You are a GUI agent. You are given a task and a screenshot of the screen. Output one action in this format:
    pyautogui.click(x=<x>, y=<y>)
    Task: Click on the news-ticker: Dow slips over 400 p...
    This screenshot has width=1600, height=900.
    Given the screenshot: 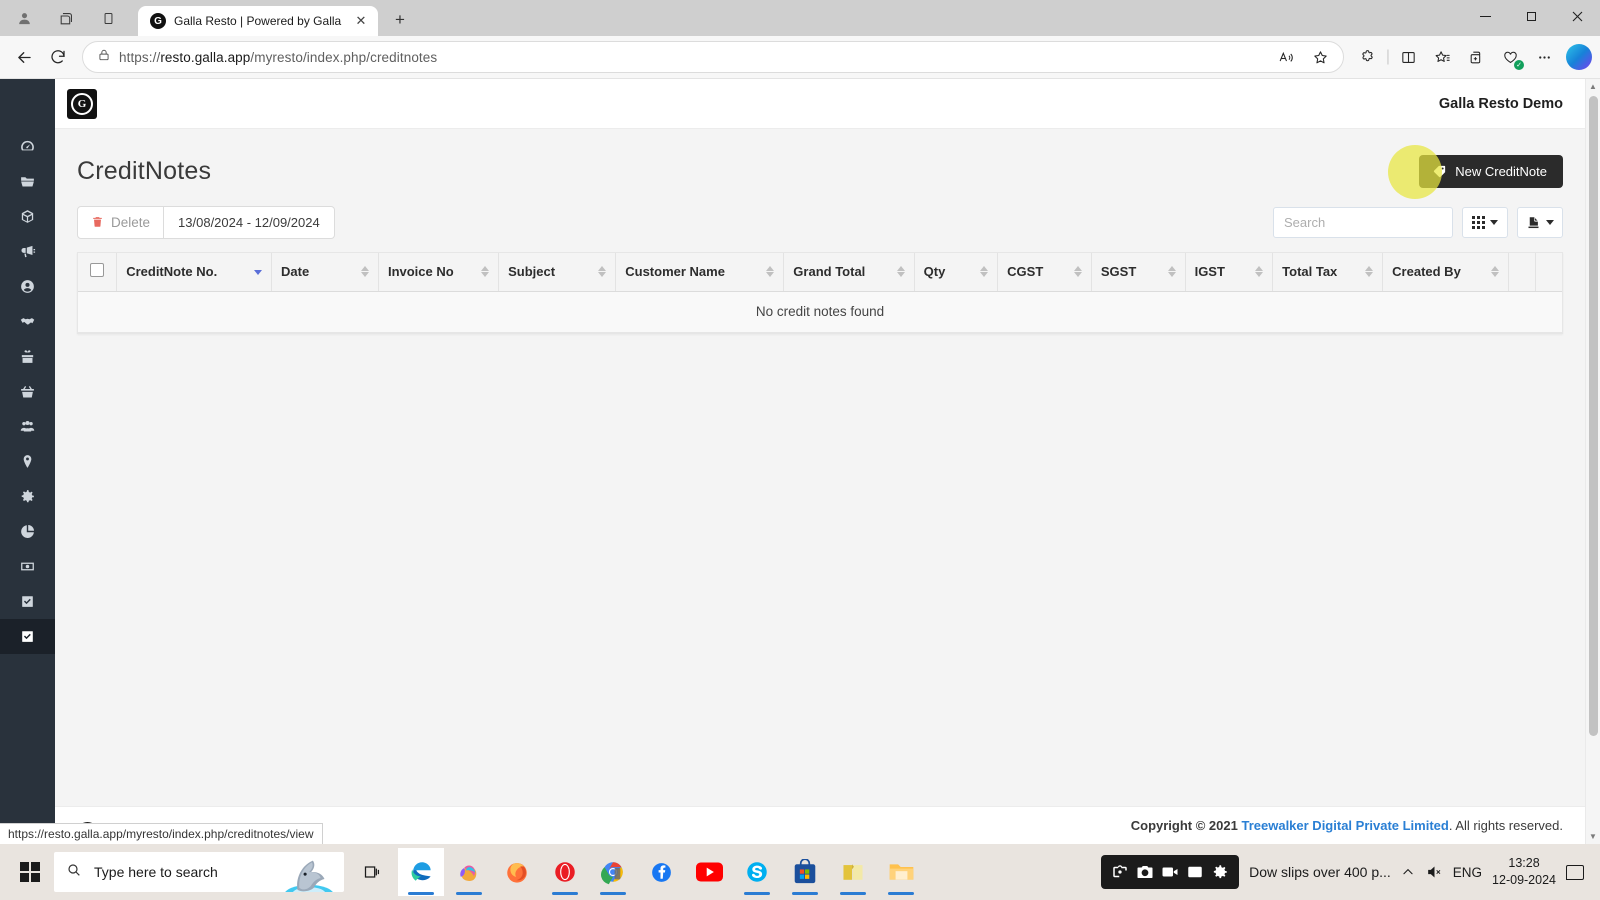 What is the action you would take?
    pyautogui.click(x=1320, y=872)
    